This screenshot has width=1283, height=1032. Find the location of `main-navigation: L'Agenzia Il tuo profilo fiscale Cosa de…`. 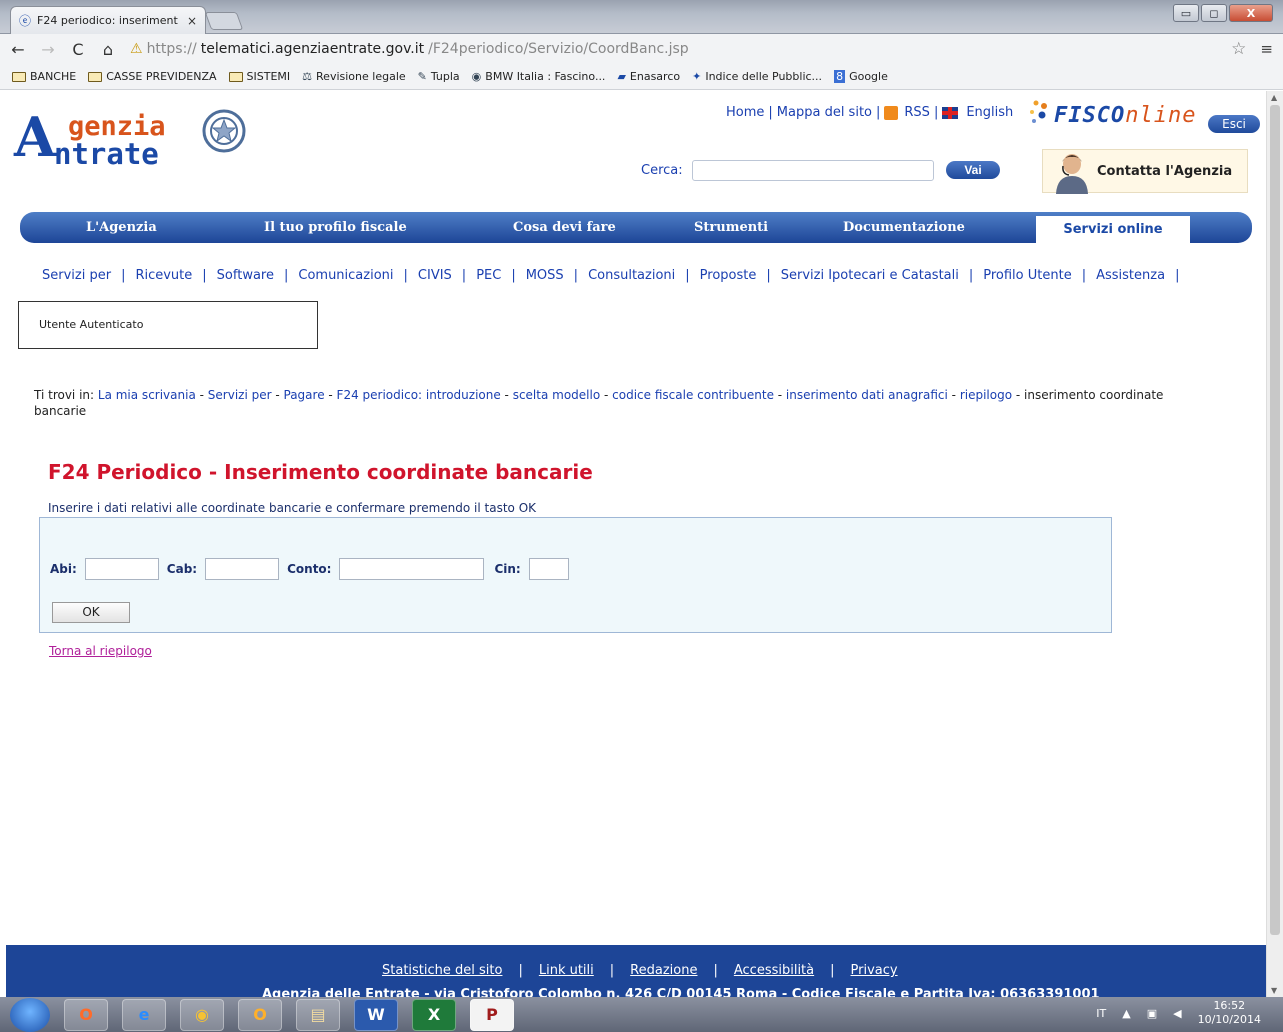

main-navigation: L'Agenzia Il tuo profilo fiscale Cosa de… is located at coordinates (636, 227).